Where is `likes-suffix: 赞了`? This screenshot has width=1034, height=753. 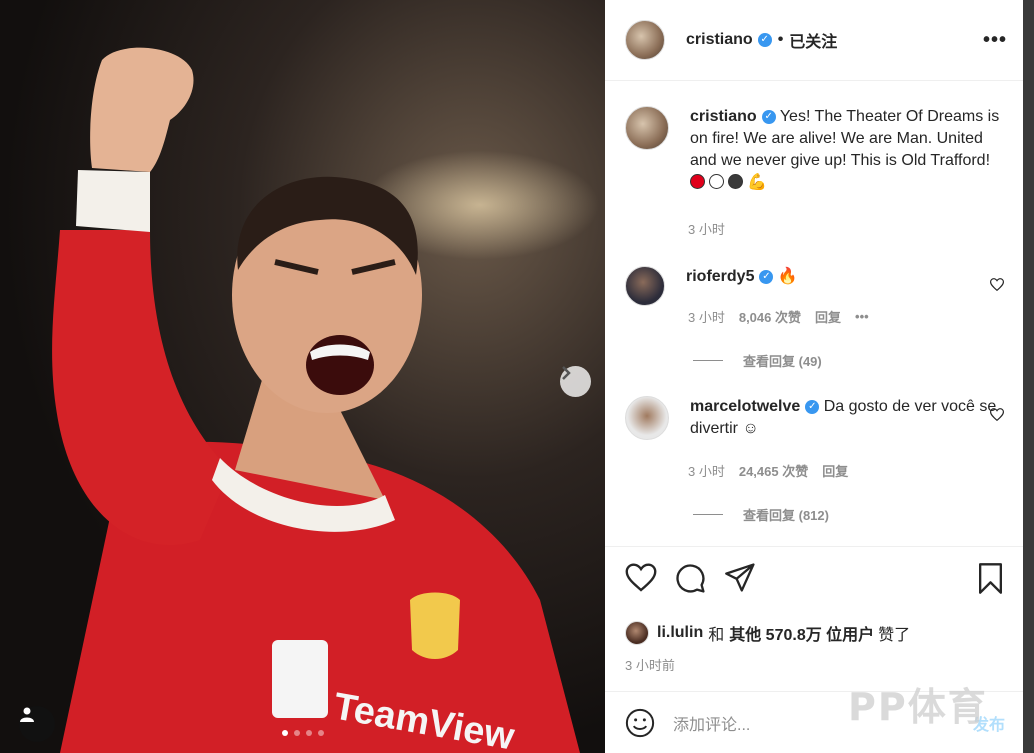 likes-suffix: 赞了 is located at coordinates (894, 635).